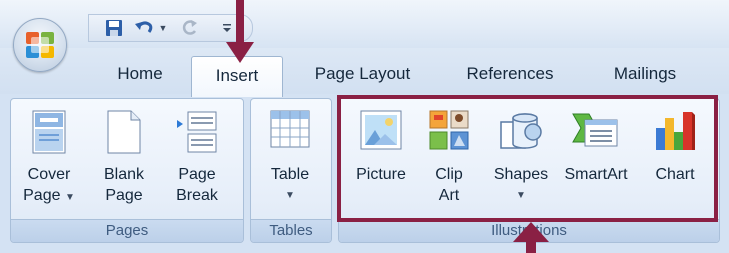  I want to click on annotation-arrow-up-icon, so click(531, 237).